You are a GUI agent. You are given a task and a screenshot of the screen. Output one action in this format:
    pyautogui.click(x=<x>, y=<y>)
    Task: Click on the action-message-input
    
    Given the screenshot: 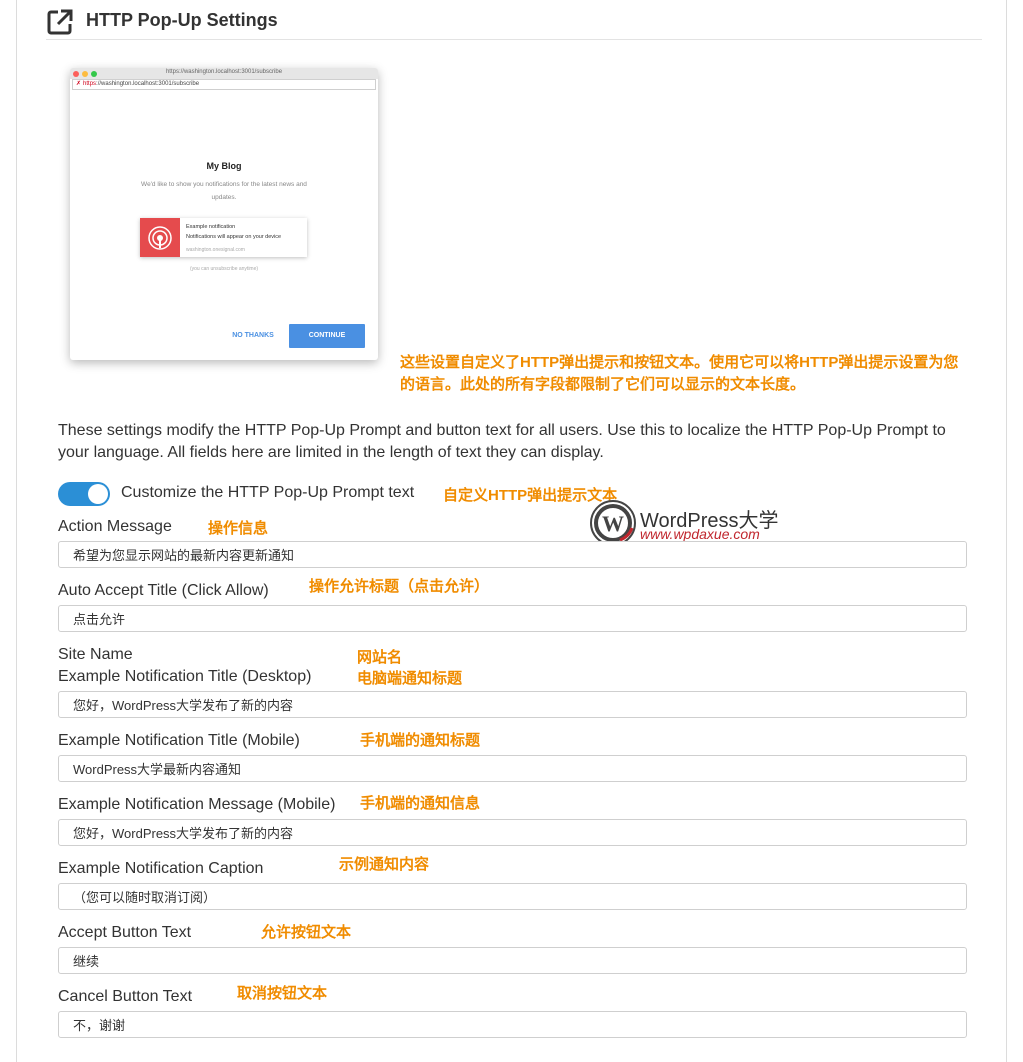 What is the action you would take?
    pyautogui.click(x=512, y=554)
    